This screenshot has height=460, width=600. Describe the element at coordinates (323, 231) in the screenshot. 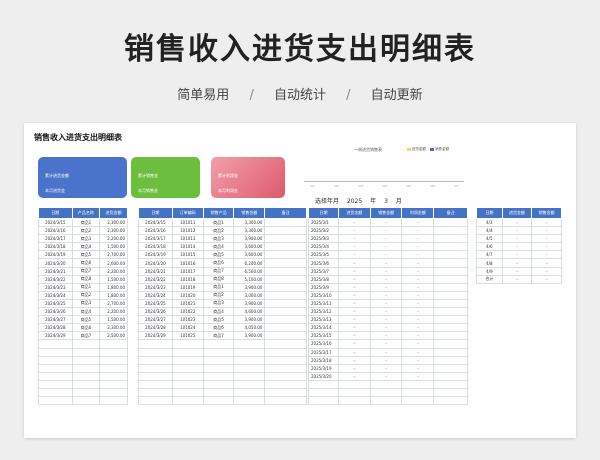

I see `table-cell: 2025/3/2` at that location.